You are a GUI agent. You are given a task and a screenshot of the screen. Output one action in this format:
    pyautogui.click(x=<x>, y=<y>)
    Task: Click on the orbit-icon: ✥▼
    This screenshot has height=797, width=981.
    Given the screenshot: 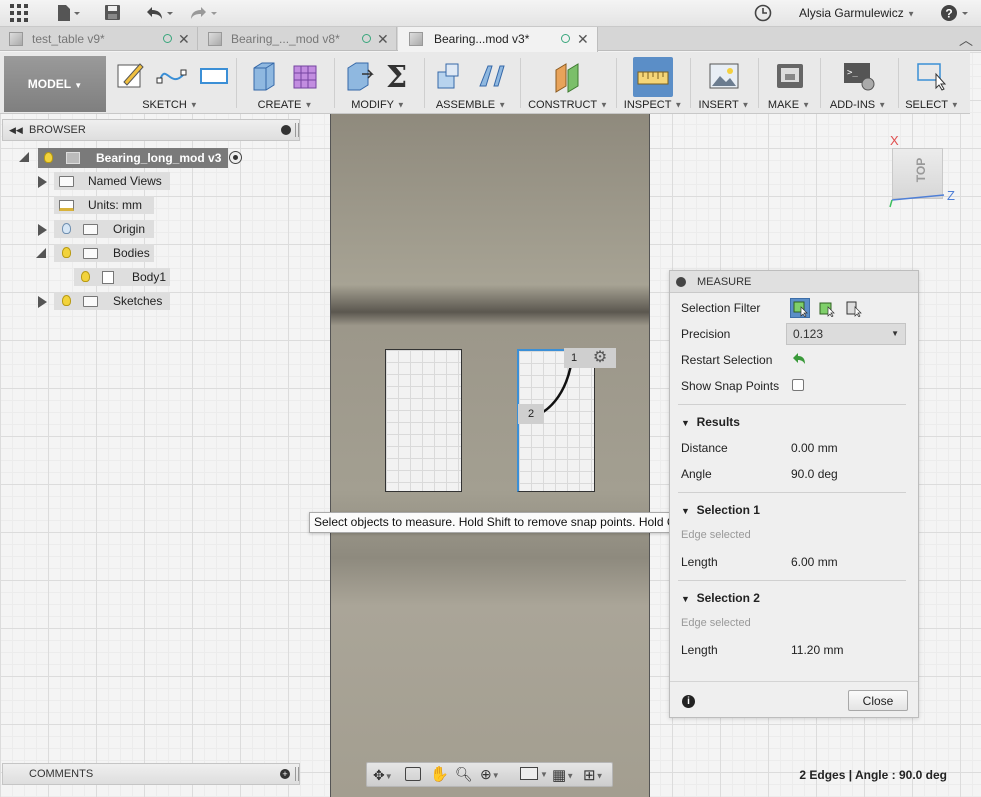 What is the action you would take?
    pyautogui.click(x=383, y=775)
    